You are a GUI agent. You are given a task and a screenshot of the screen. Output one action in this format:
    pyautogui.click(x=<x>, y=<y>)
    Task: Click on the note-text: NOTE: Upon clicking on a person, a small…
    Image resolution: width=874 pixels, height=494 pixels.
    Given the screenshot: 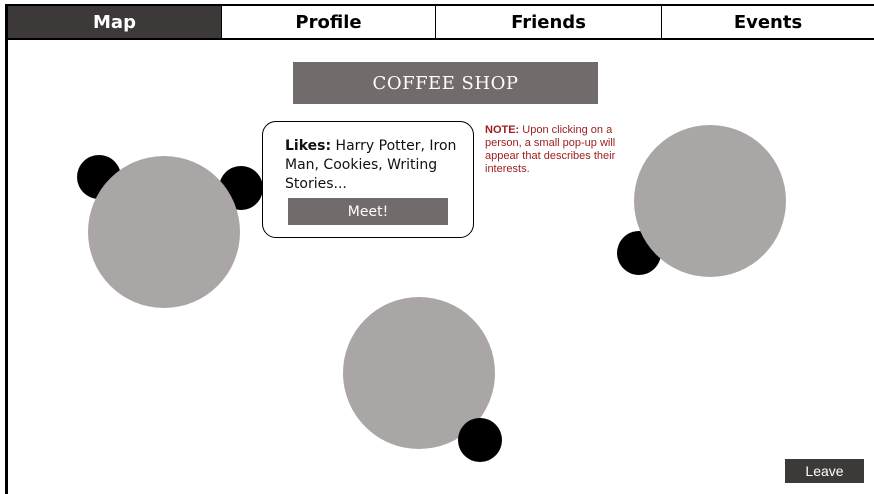 What is the action you would take?
    pyautogui.click(x=555, y=150)
    